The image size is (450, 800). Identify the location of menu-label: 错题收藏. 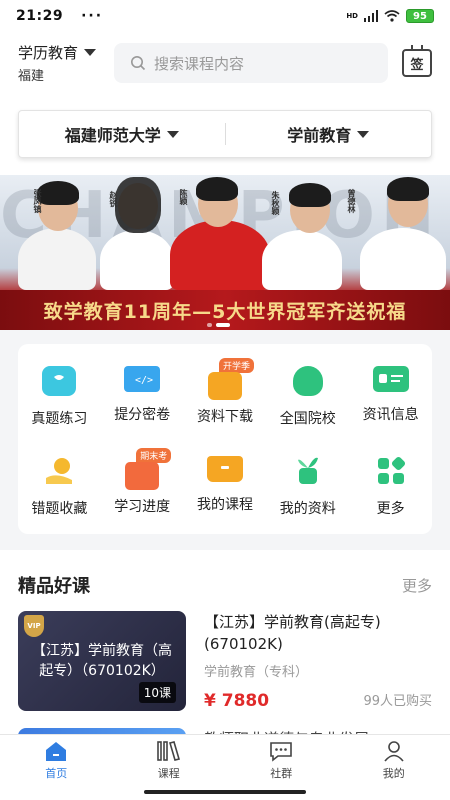
(59, 509).